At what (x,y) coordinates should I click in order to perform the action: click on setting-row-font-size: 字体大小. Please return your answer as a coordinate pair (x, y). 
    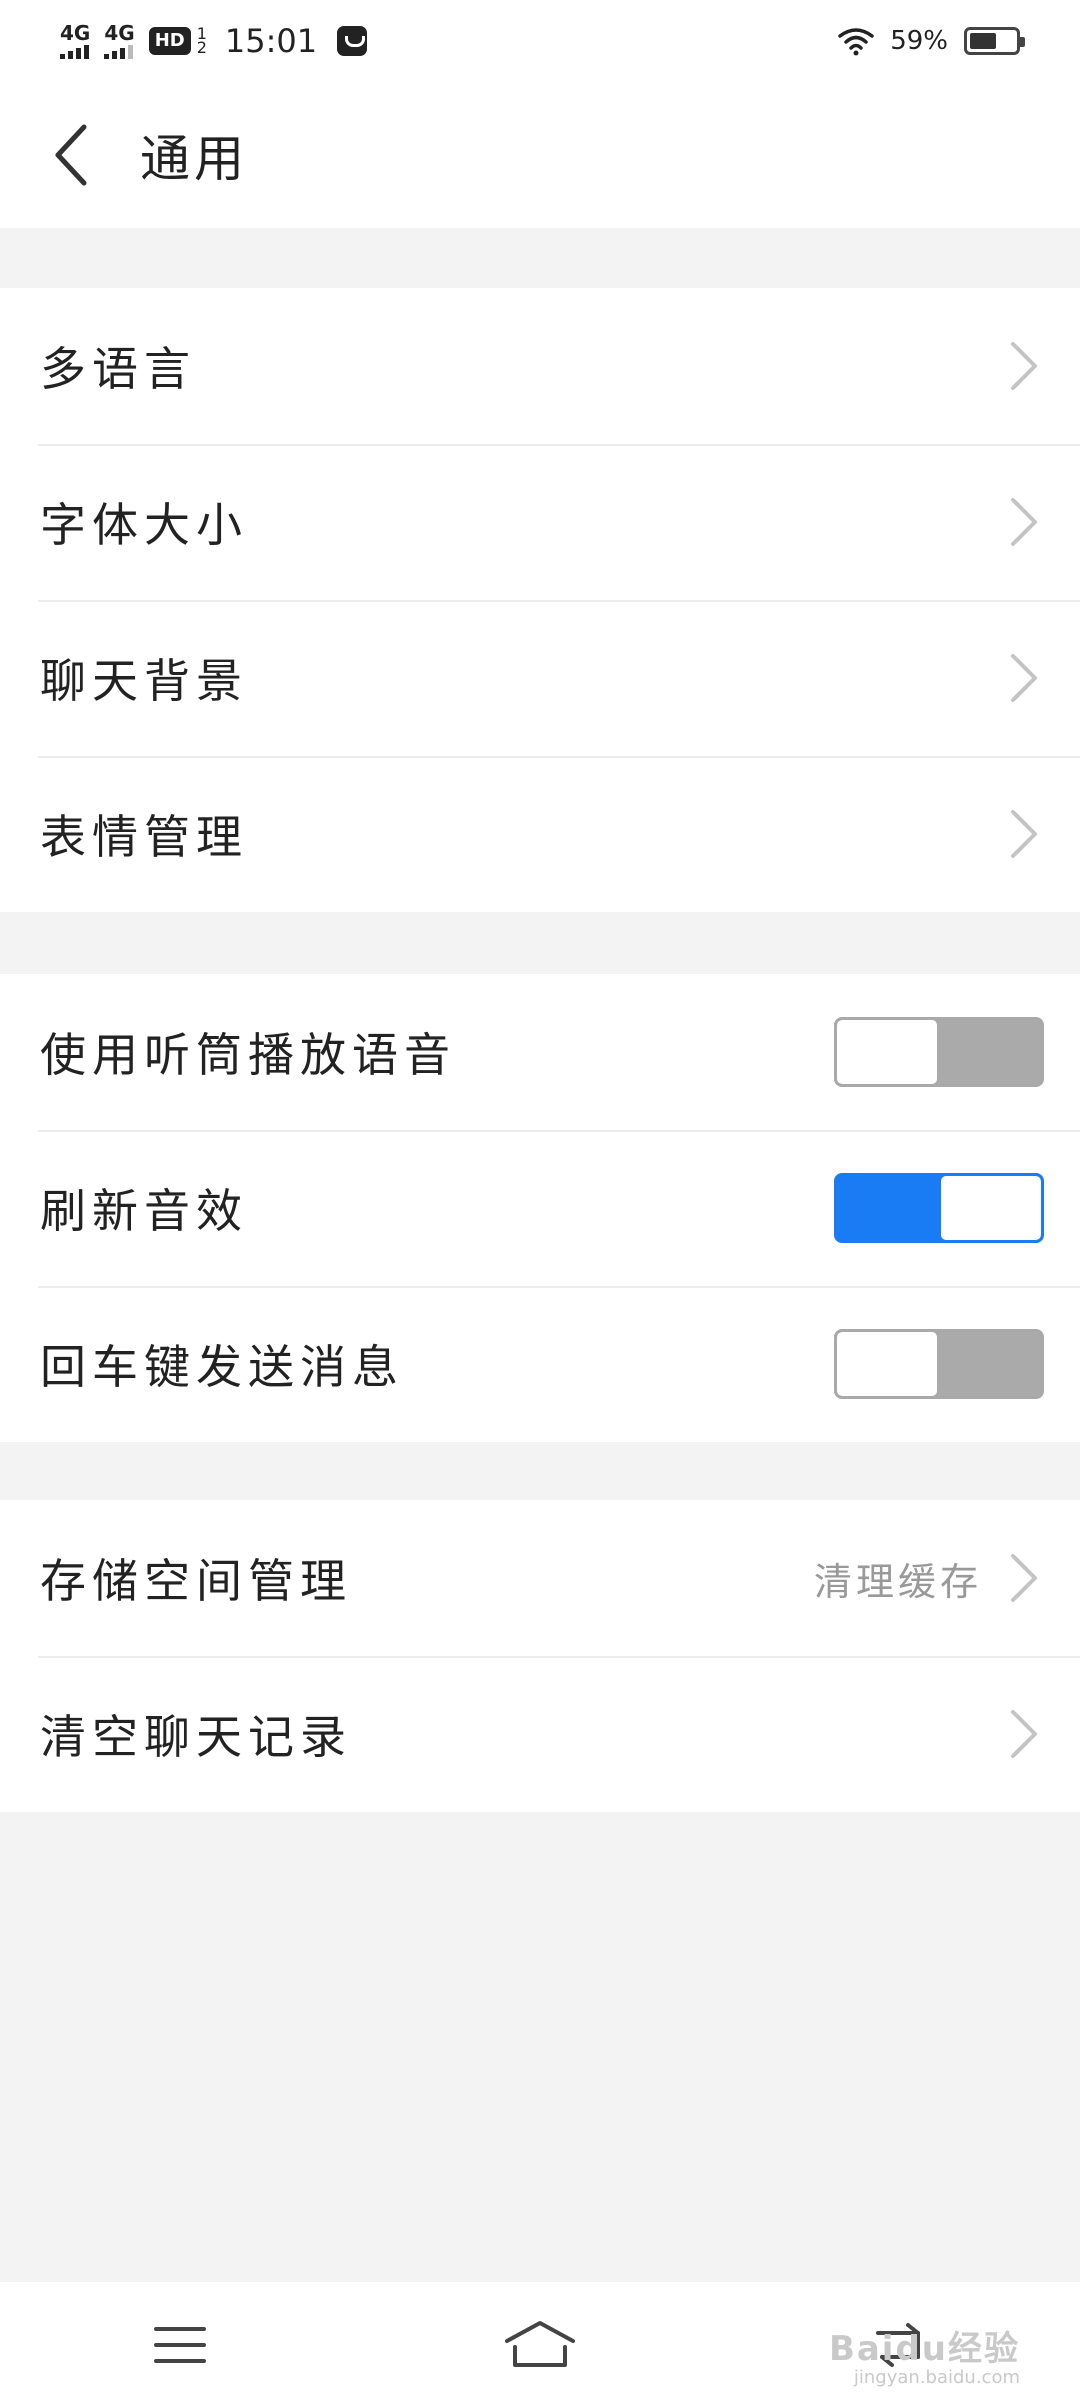
    Looking at the image, I should click on (540, 522).